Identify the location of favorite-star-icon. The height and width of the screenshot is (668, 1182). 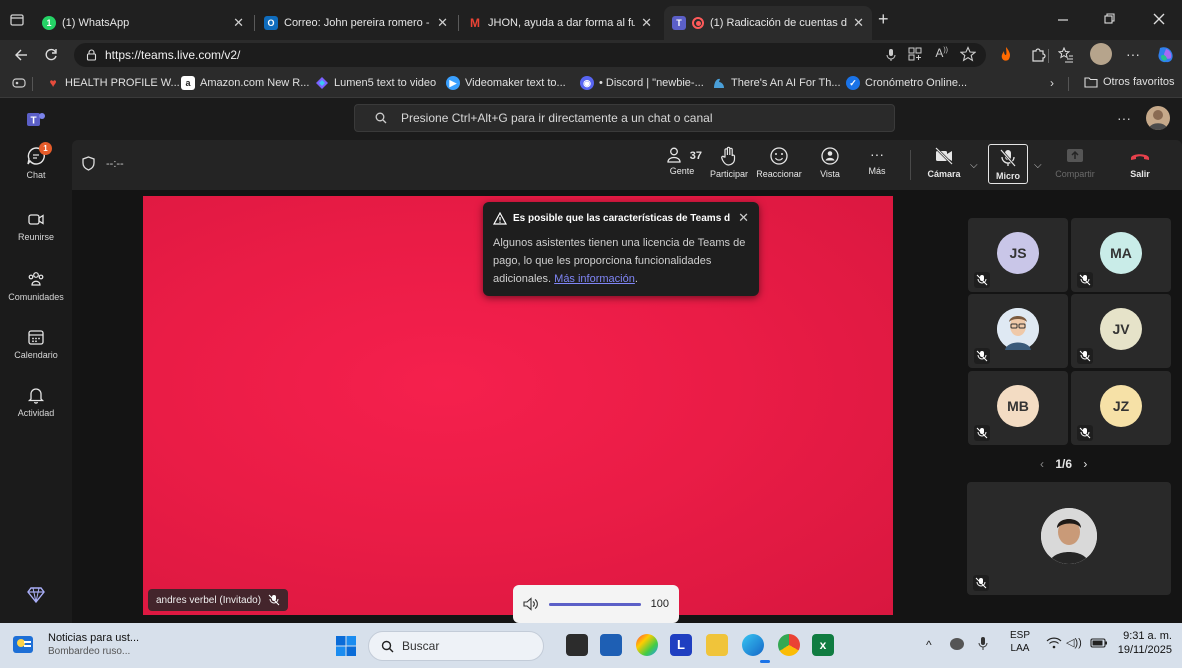
(968, 54).